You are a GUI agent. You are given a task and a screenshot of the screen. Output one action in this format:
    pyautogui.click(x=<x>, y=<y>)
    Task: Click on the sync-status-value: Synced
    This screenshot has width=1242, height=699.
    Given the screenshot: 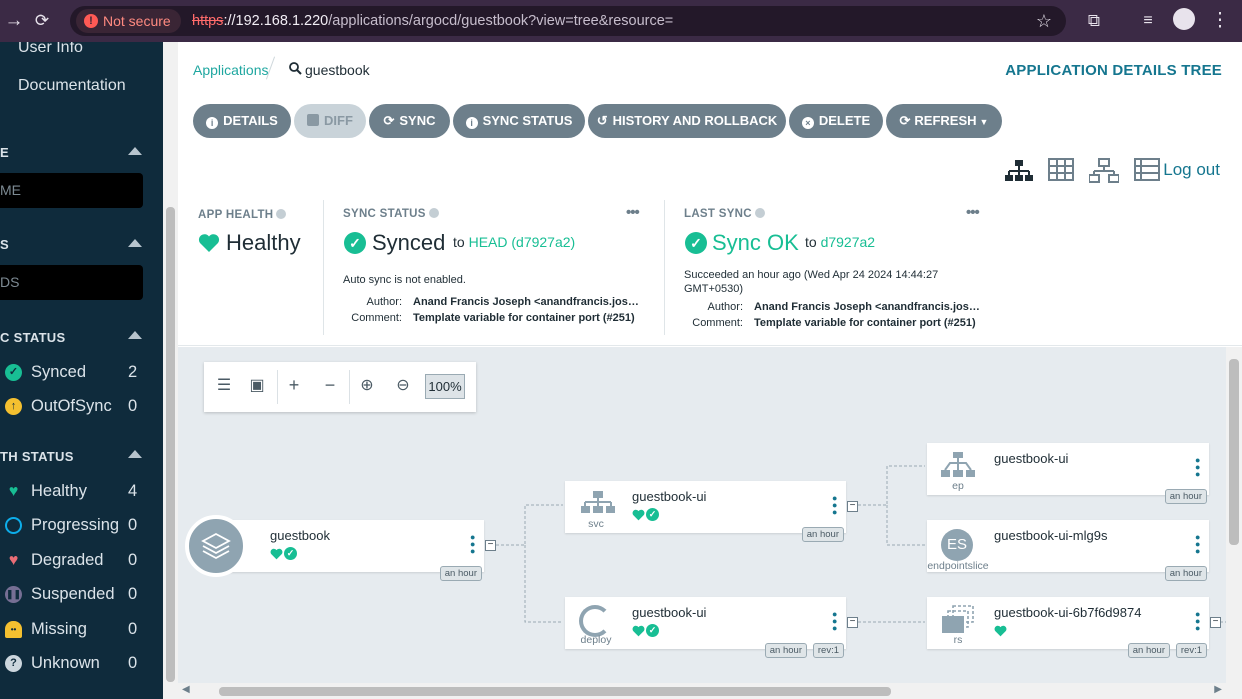 What is the action you would take?
    pyautogui.click(x=409, y=242)
    